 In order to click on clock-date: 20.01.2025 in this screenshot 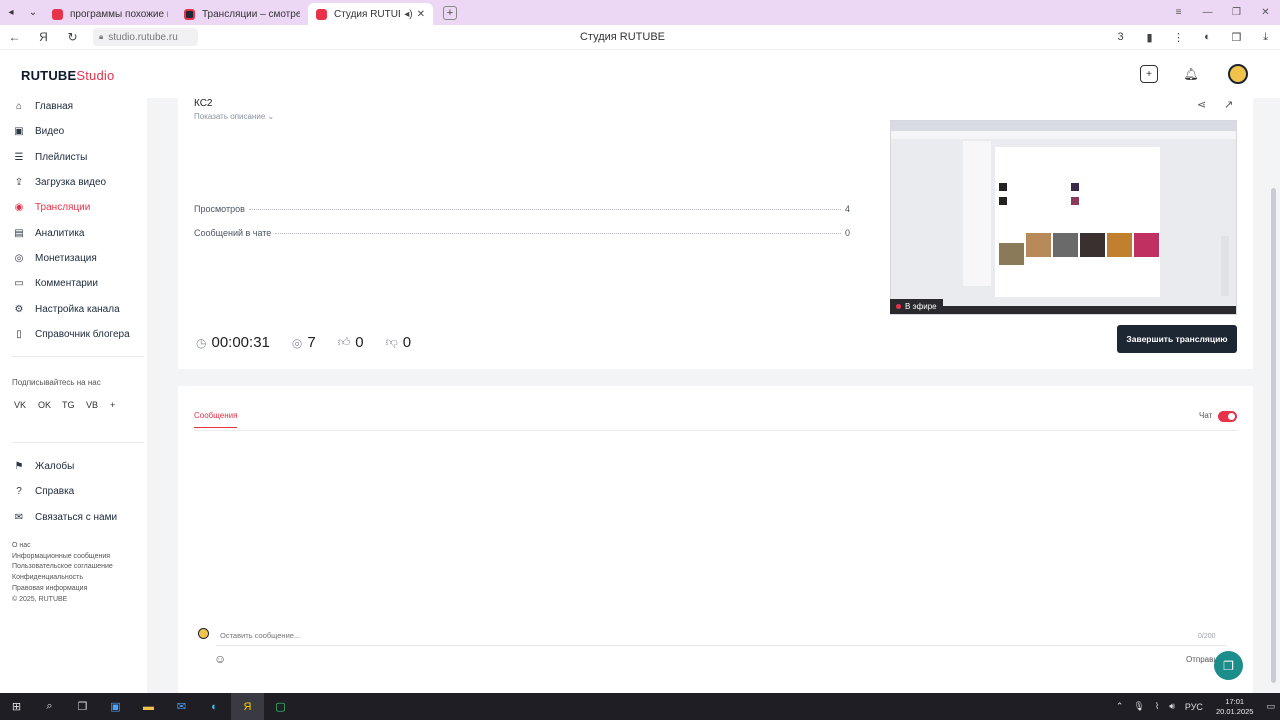, I will do `click(1234, 711)`.